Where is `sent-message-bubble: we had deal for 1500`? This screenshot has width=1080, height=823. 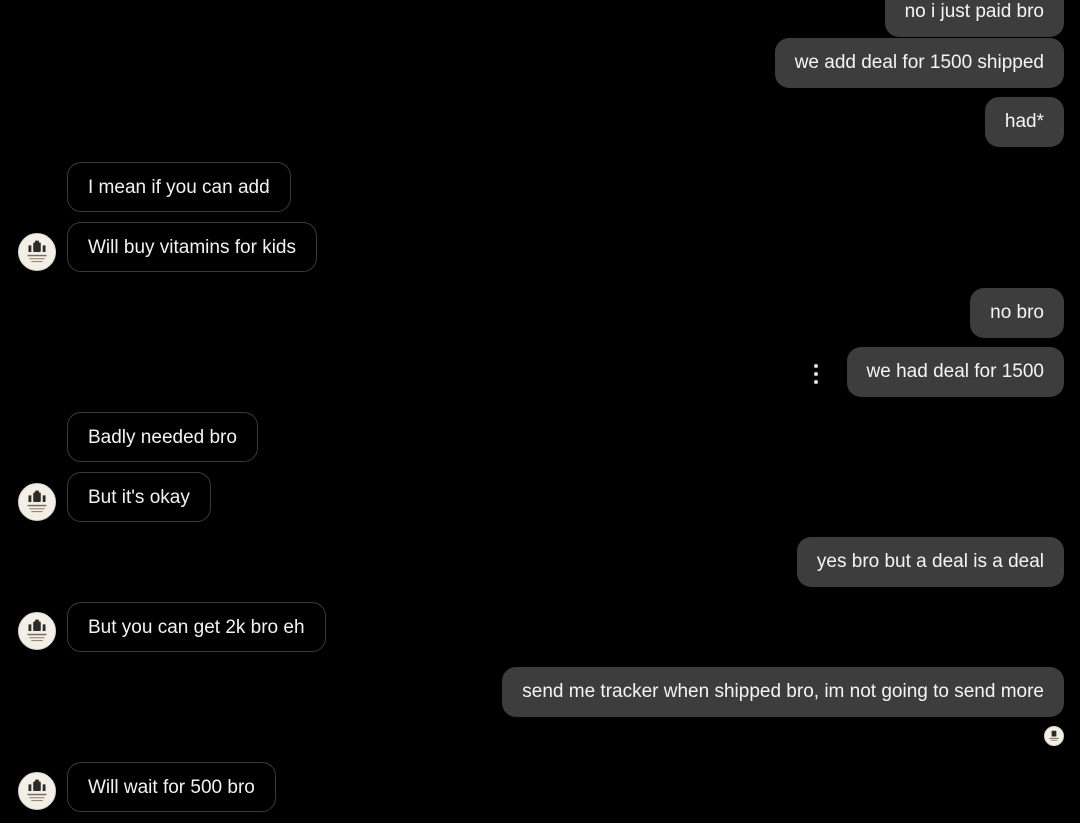 sent-message-bubble: we had deal for 1500 is located at coordinates (955, 372).